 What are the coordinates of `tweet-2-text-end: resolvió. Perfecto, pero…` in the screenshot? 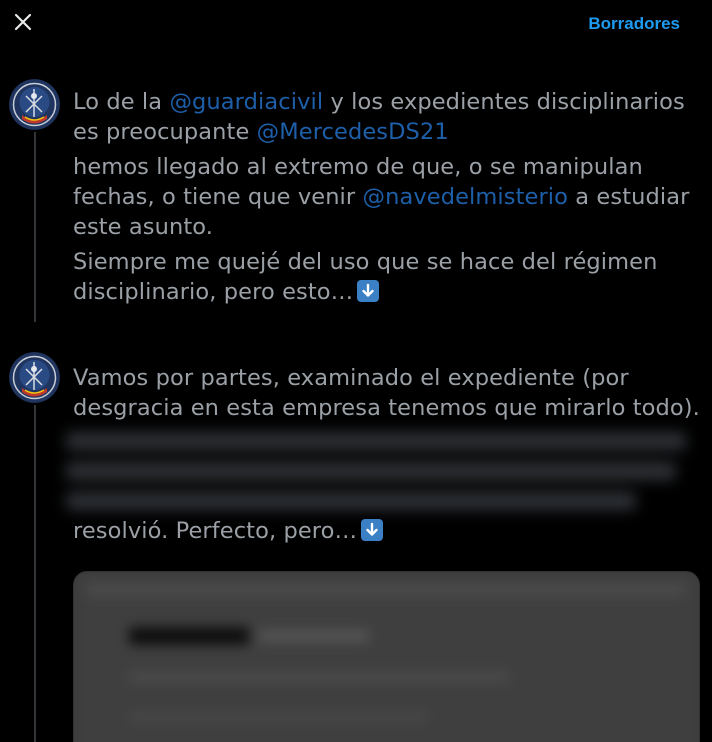 It's located at (388, 533).